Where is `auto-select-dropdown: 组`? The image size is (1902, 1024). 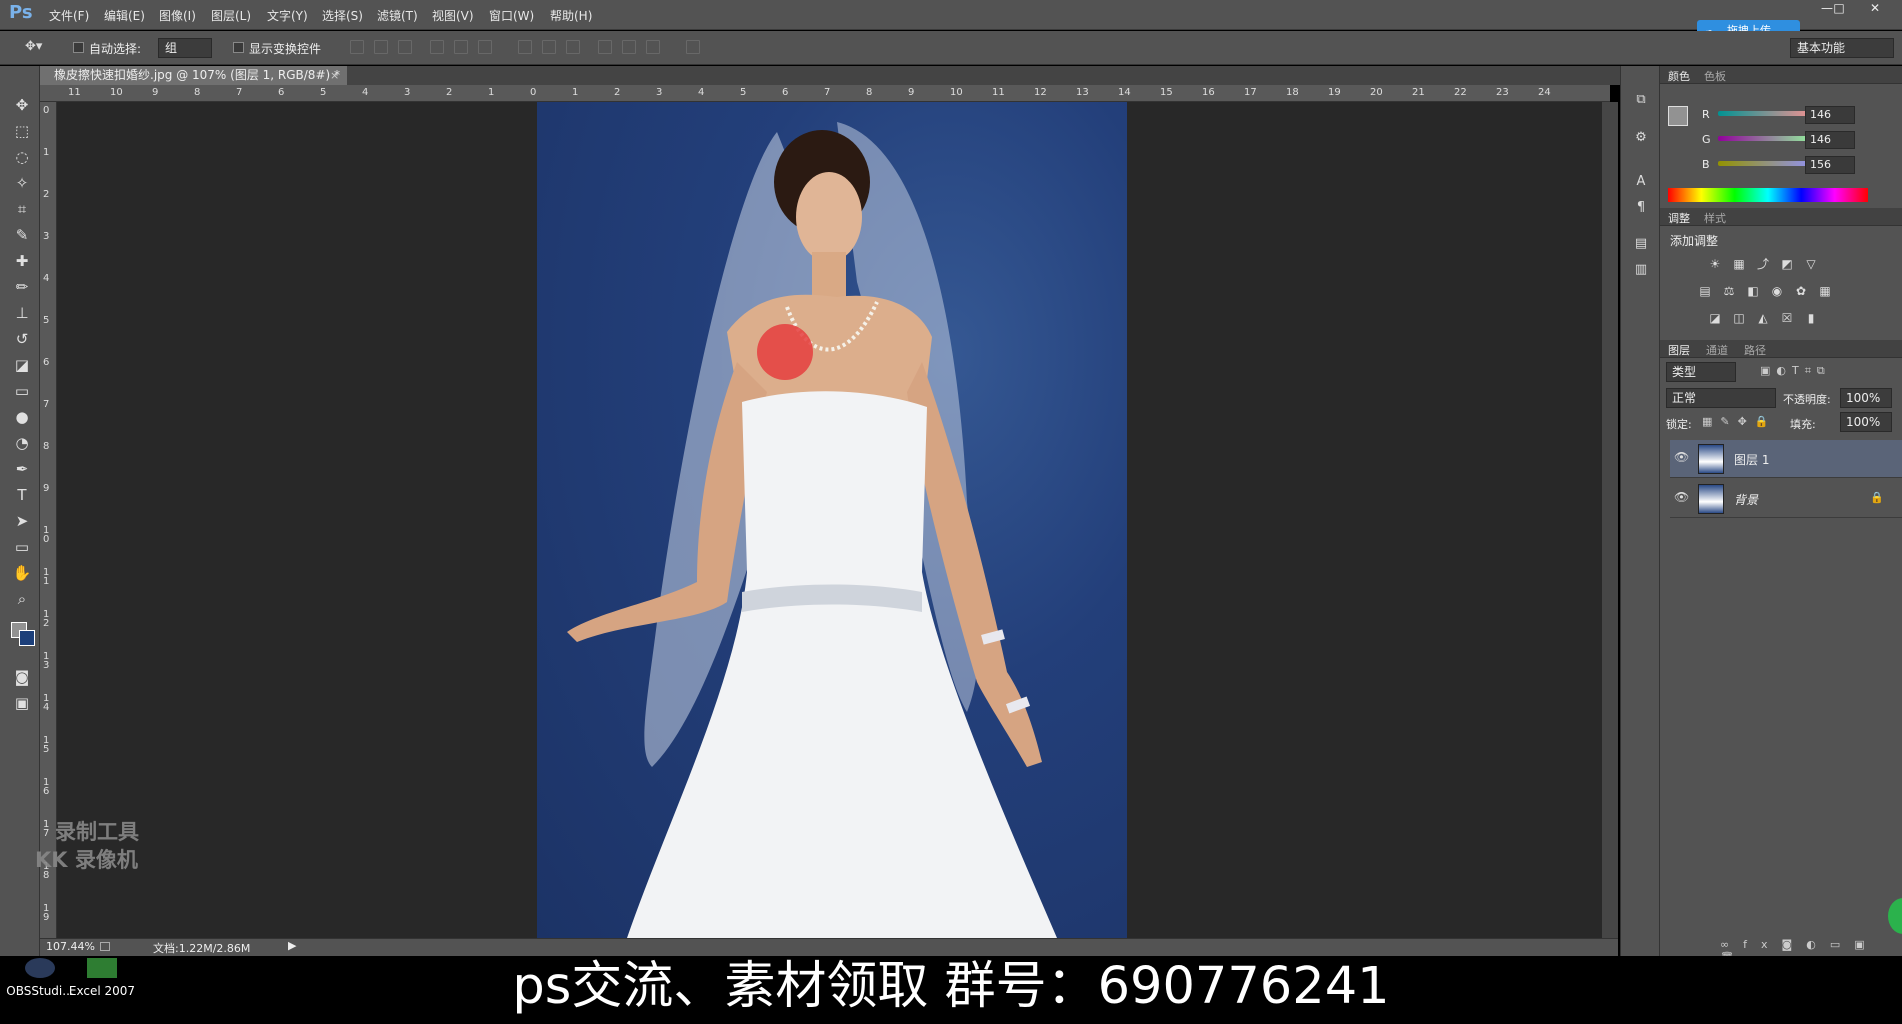
auto-select-dropdown: 组 is located at coordinates (185, 48).